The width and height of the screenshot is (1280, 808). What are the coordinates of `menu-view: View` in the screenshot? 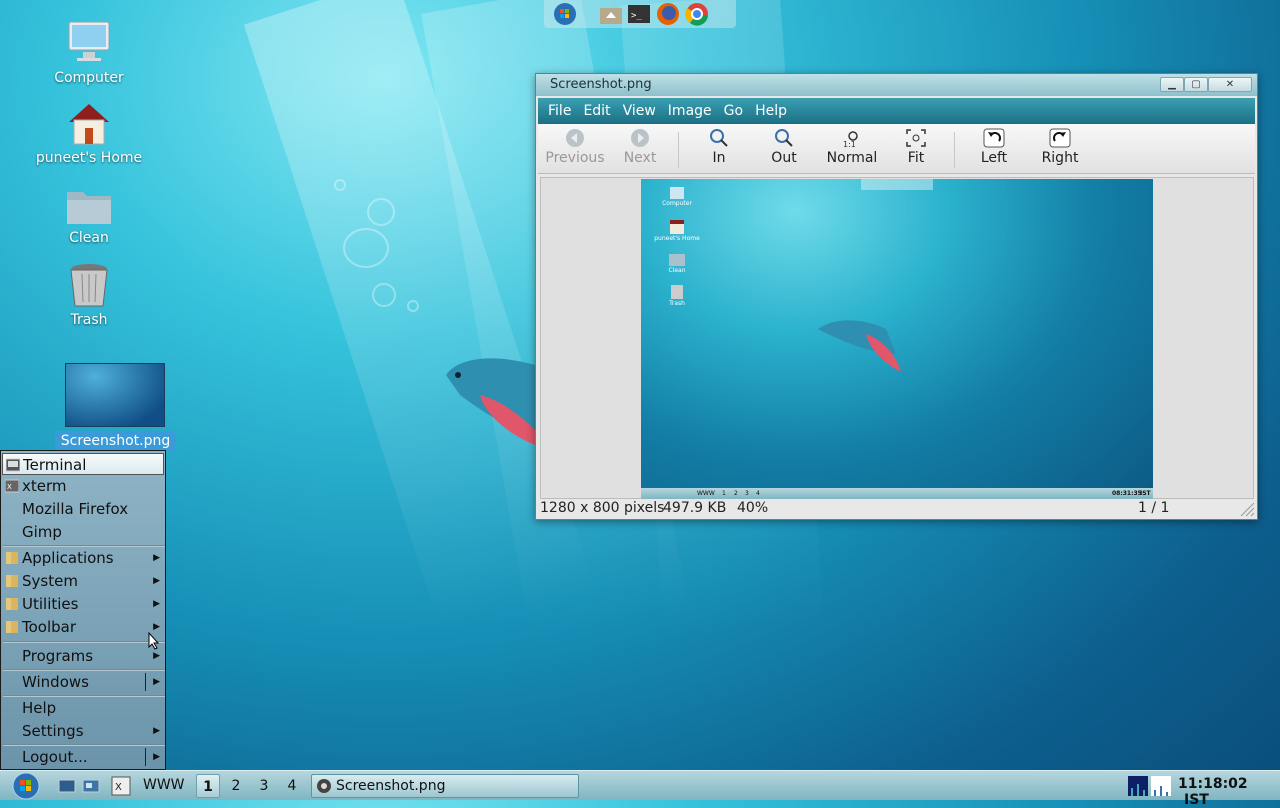 It's located at (639, 111).